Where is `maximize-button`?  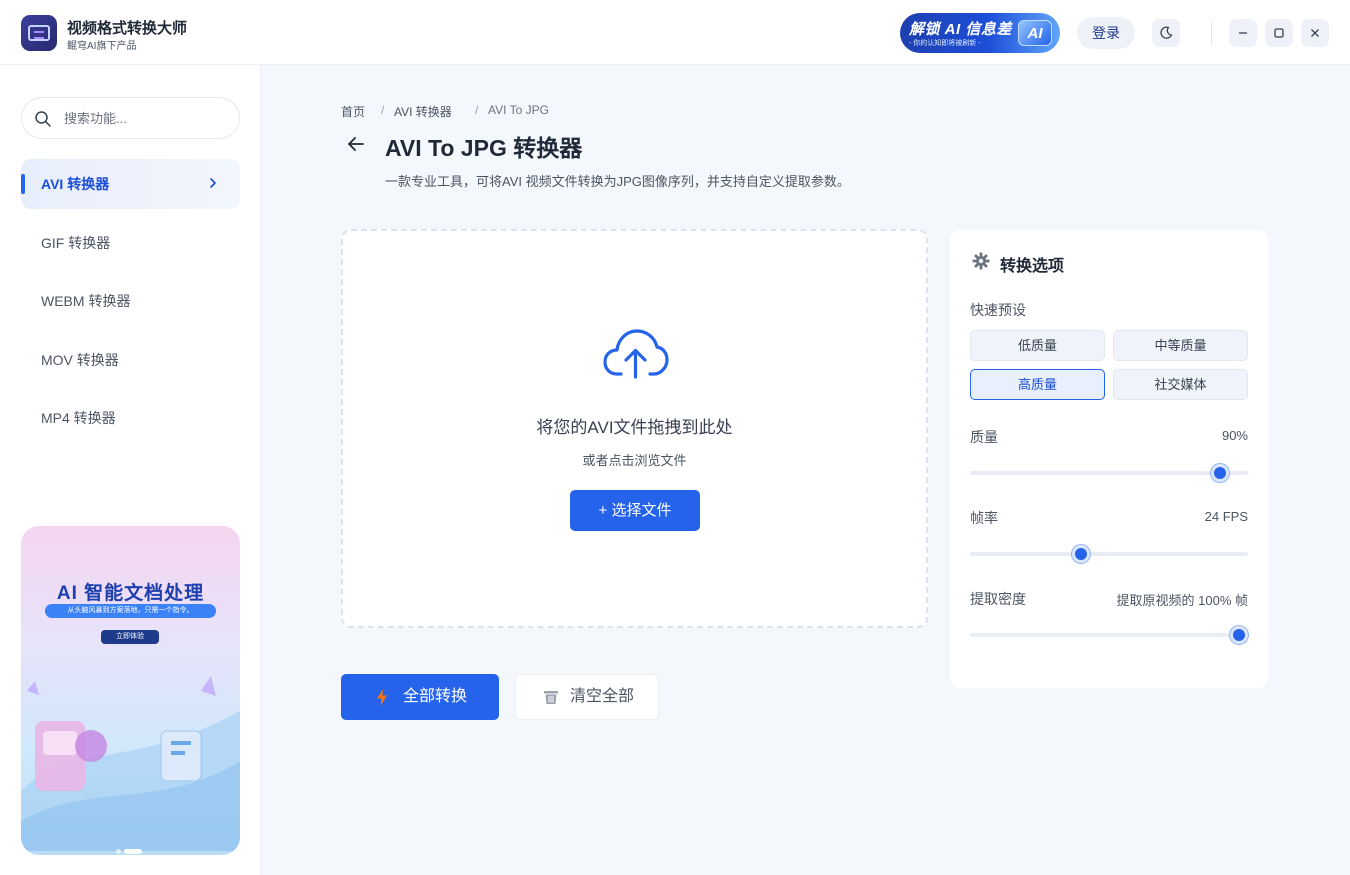
maximize-button is located at coordinates (1279, 33).